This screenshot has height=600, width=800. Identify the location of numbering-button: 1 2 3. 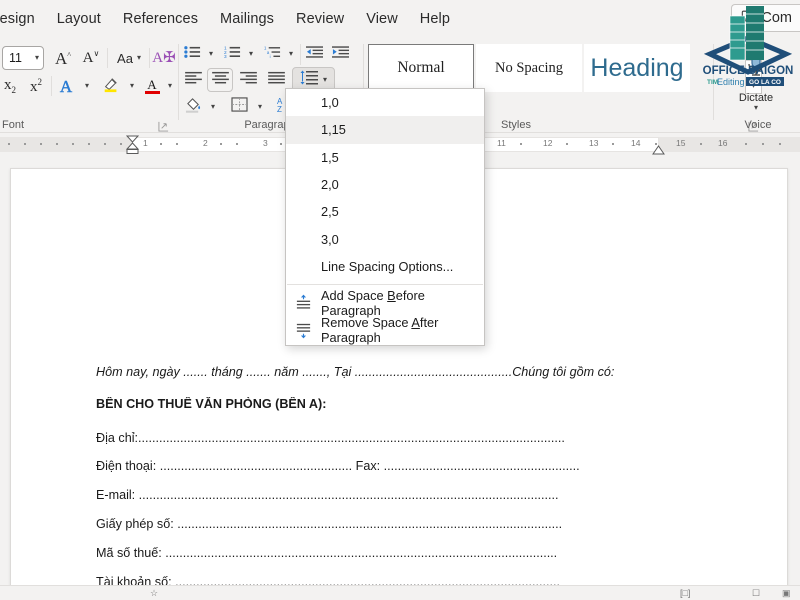
(232, 54).